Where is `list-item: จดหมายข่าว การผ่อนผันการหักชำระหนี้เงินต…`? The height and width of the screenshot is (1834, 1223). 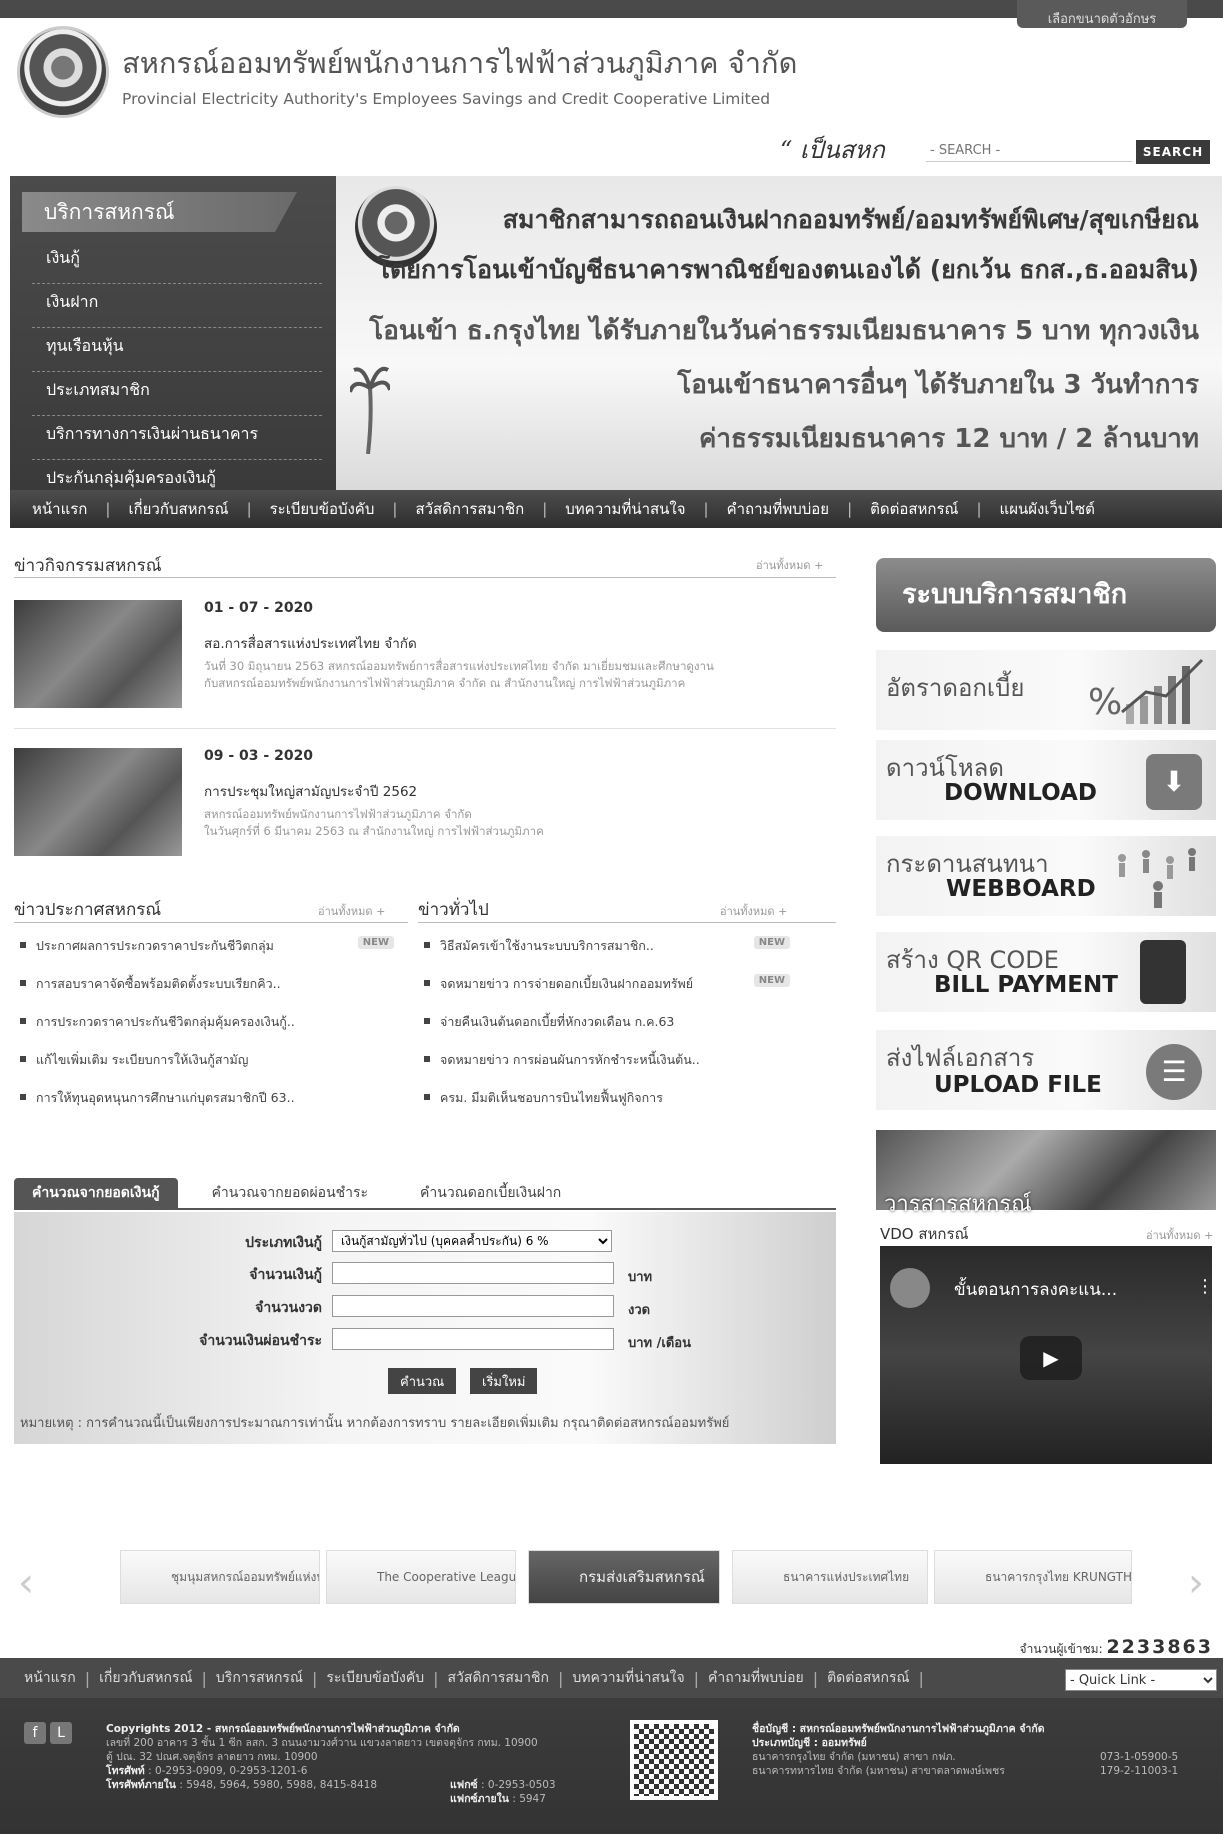 list-item: จดหมายข่าว การผ่อนผันการหักชำระหนี้เงินต… is located at coordinates (604, 1069).